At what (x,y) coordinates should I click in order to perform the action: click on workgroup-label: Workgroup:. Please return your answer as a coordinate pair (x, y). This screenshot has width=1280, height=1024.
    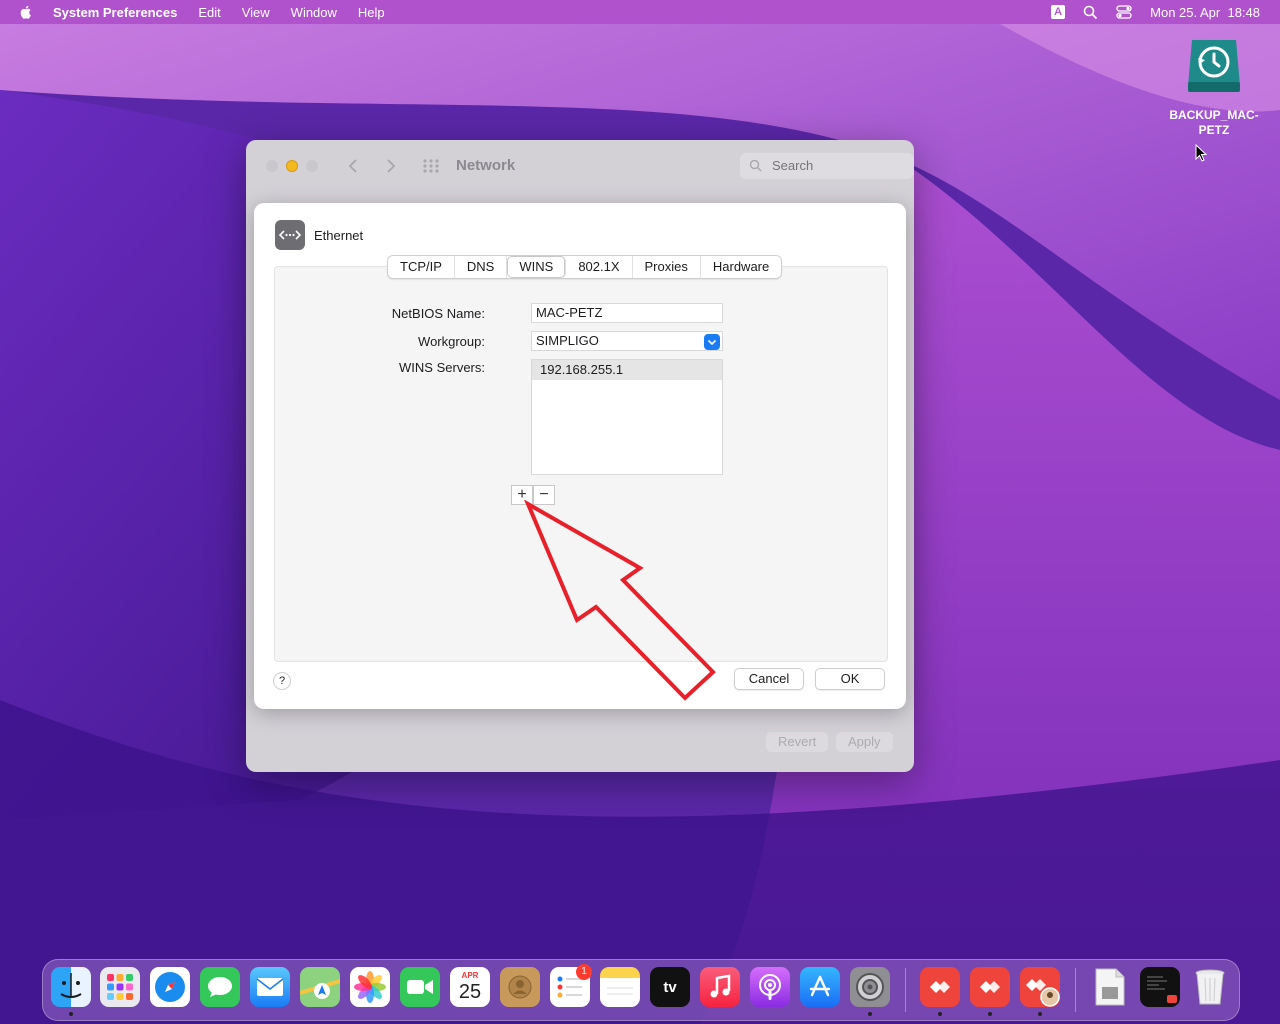
    Looking at the image, I should click on (451, 341).